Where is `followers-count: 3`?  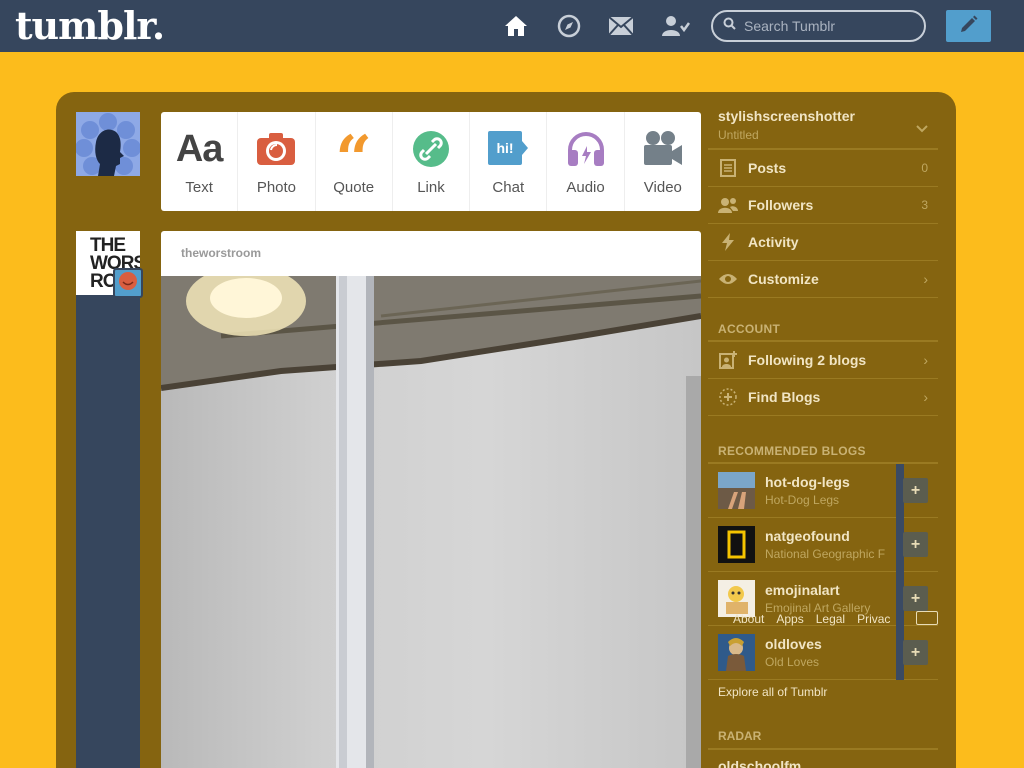
followers-count: 3 is located at coordinates (924, 205).